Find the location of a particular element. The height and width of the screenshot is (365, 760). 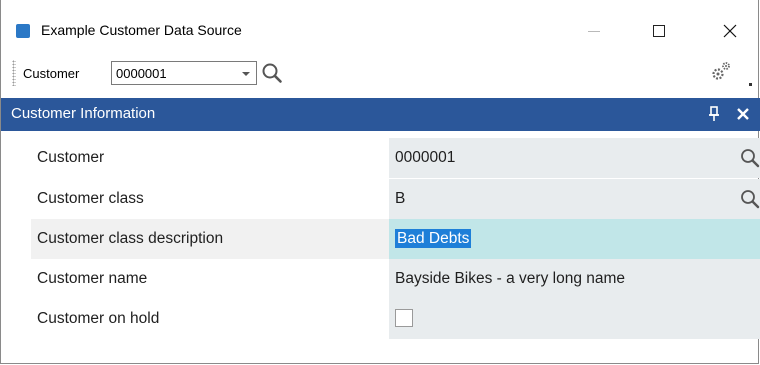

toolbar-grip is located at coordinates (14, 73).